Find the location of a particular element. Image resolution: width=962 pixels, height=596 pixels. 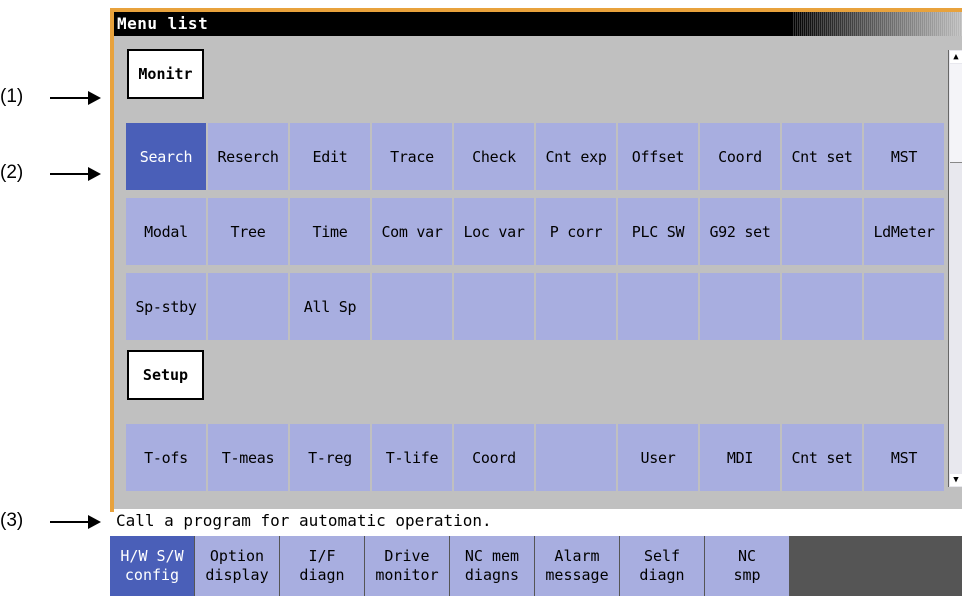

callout-1: (1) is located at coordinates (54, 97).